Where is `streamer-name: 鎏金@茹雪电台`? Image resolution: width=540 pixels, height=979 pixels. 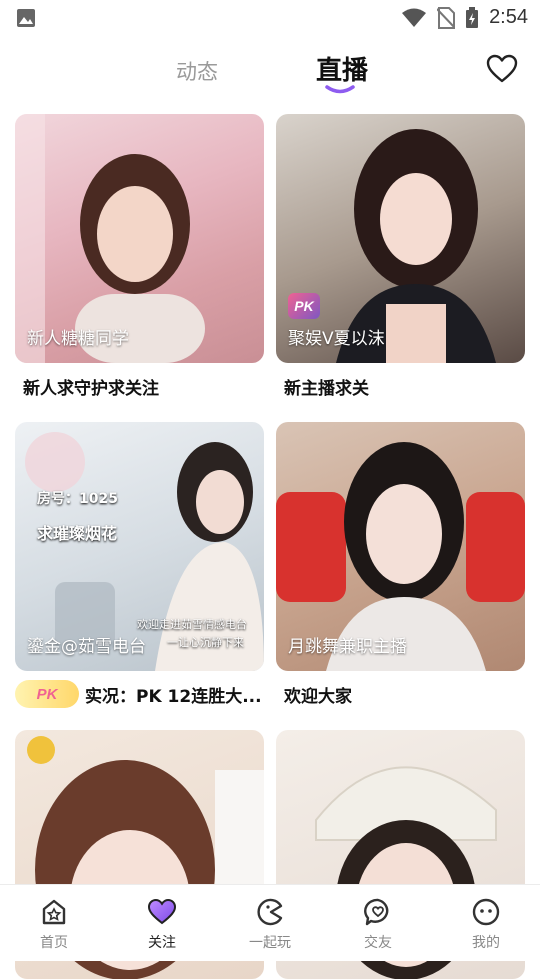 streamer-name: 鎏金@茹雪电台 is located at coordinates (86, 647).